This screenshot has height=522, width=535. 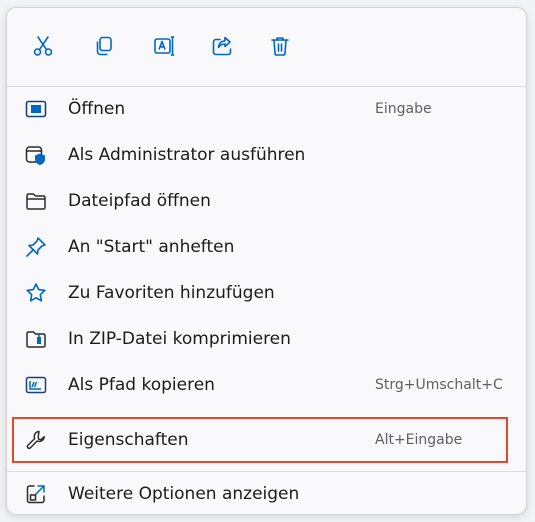 I want to click on more-options-icon, so click(x=36, y=494).